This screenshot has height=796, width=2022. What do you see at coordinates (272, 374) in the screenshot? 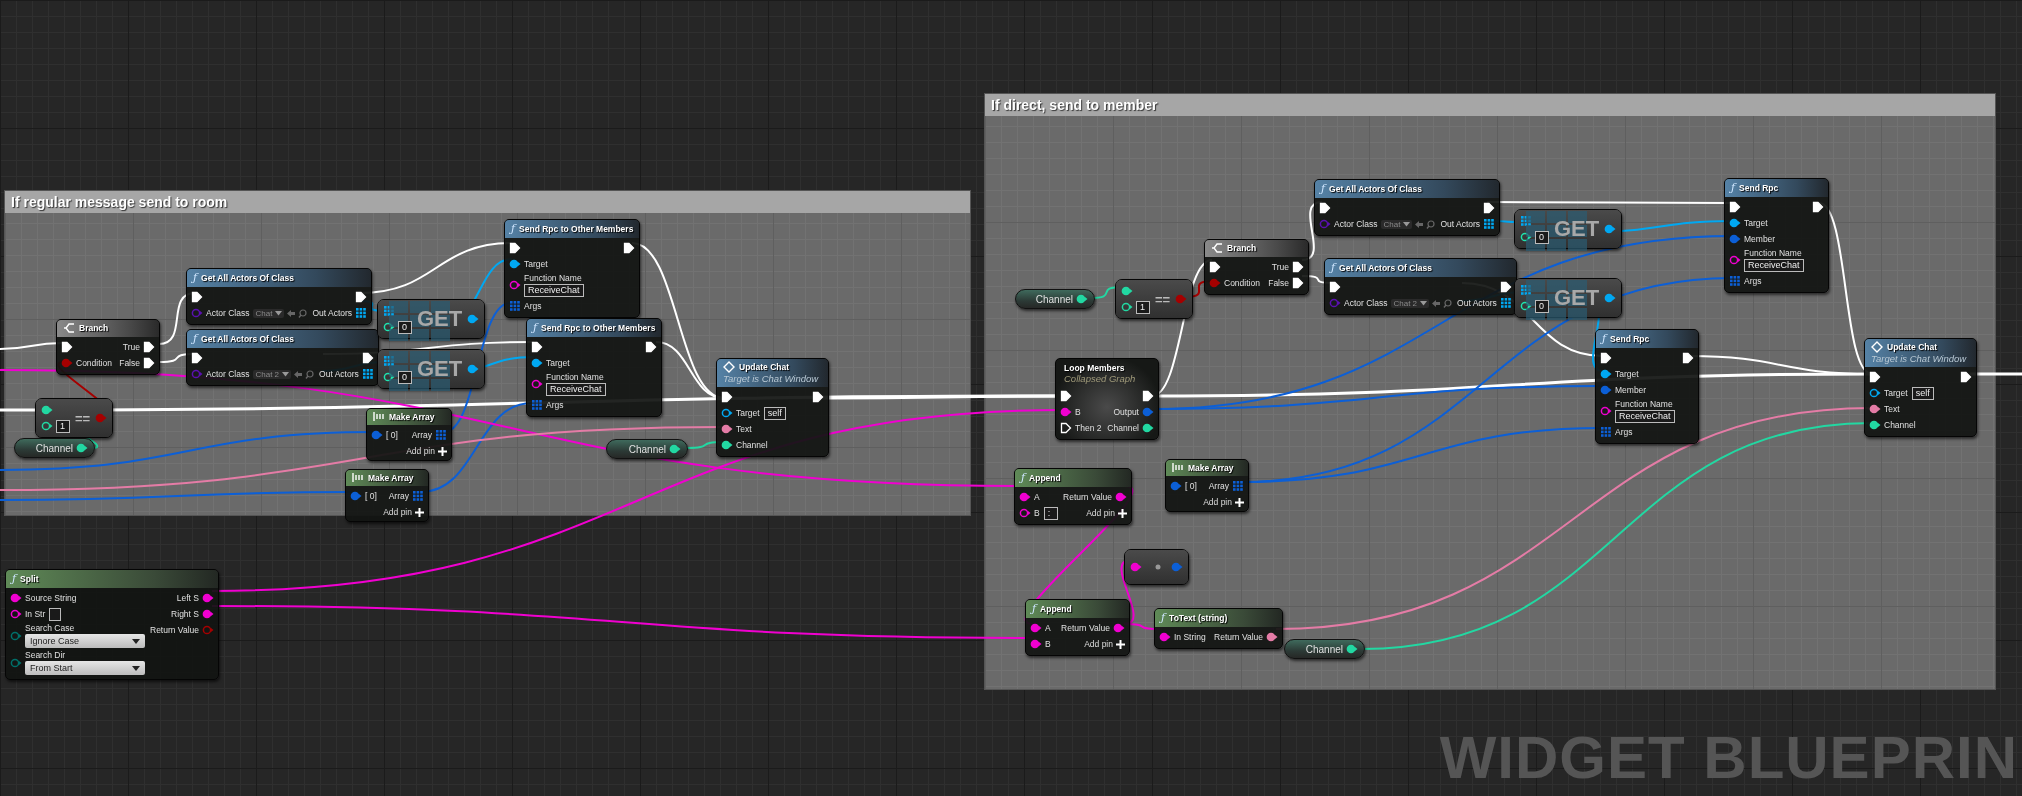
I see `class-dropdown: Chat 2` at bounding box center [272, 374].